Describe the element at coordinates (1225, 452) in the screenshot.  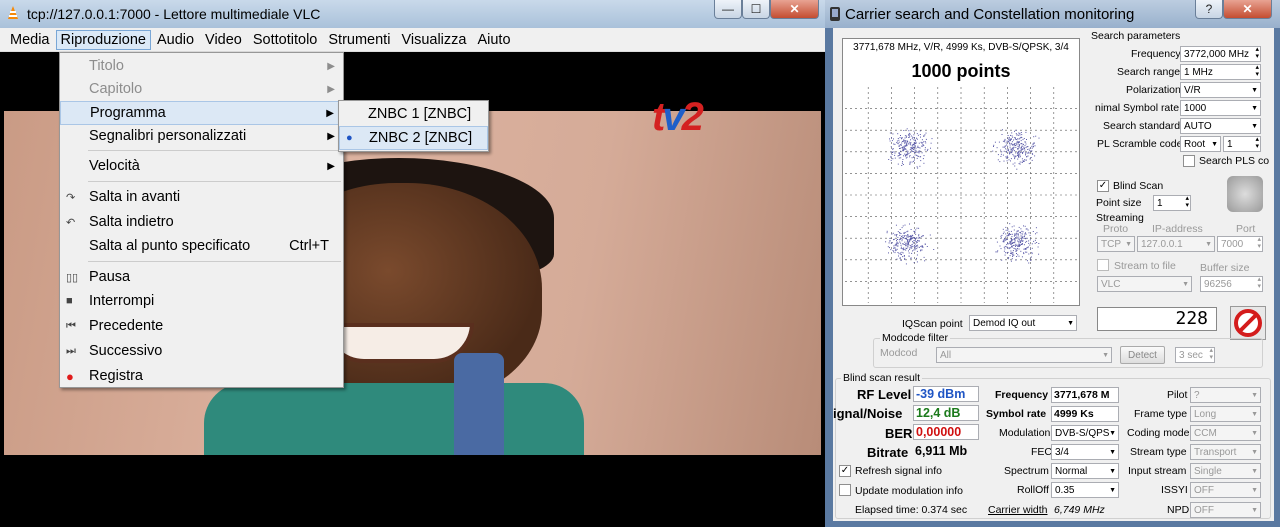
I see `stype-select: Transport` at that location.